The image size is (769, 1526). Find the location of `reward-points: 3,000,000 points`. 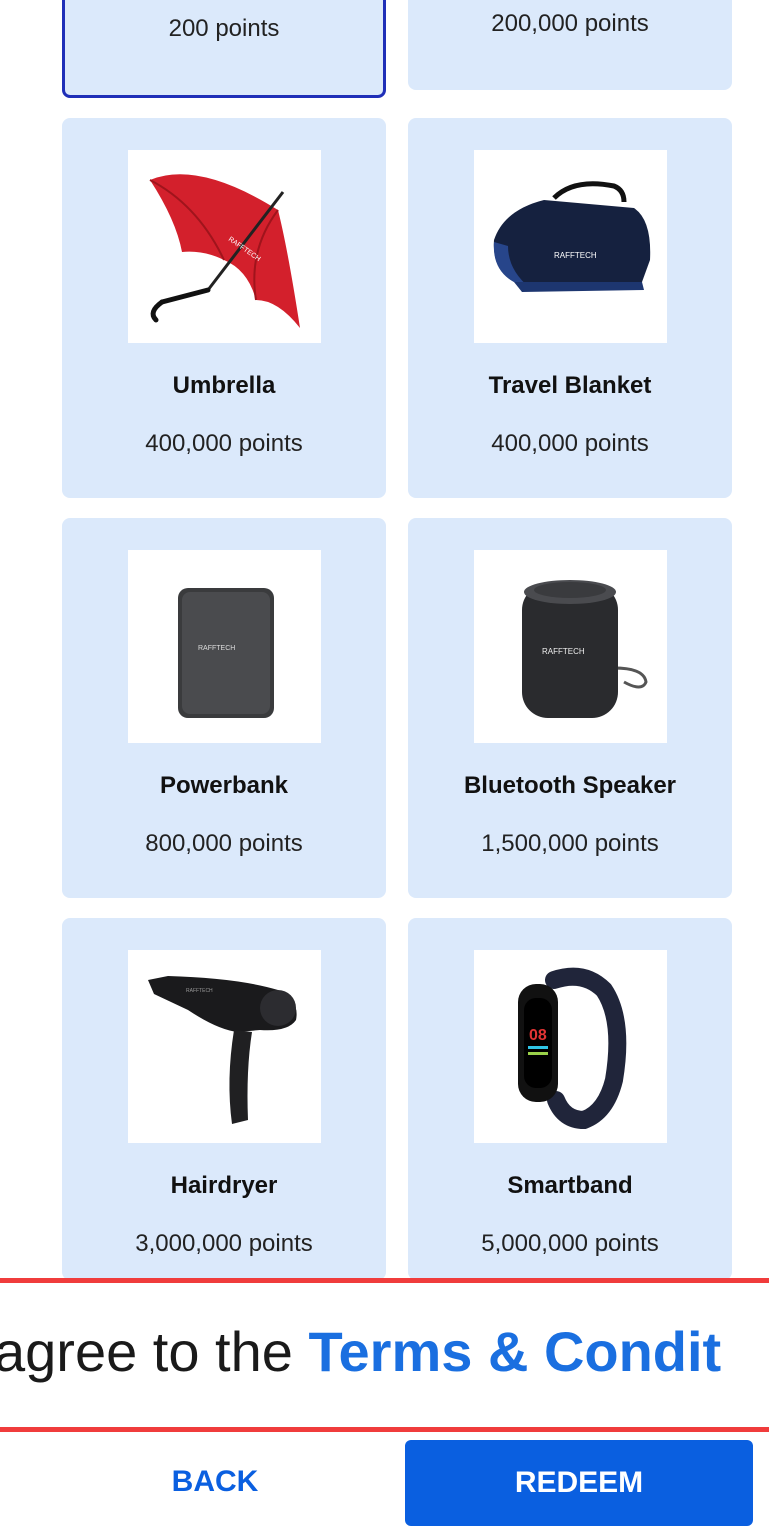

reward-points: 3,000,000 points is located at coordinates (224, 1243).